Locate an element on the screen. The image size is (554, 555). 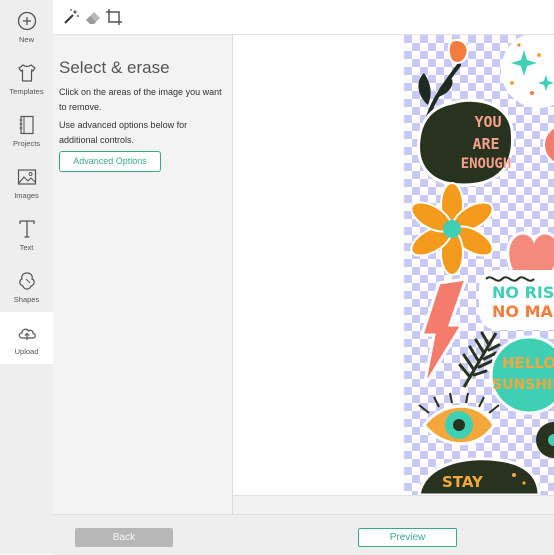
nav-upload-label: Upload is located at coordinates (26, 351).